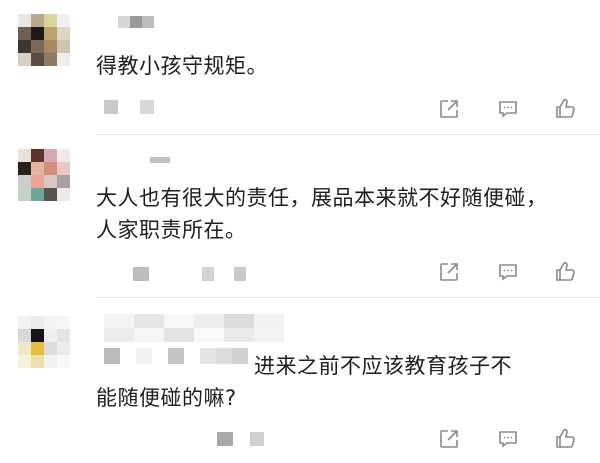 Image resolution: width=600 pixels, height=463 pixels. Describe the element at coordinates (304, 382) in the screenshot. I see `comment-text: 进来之前不应该教育孩子不能随便碰的嘛?` at that location.